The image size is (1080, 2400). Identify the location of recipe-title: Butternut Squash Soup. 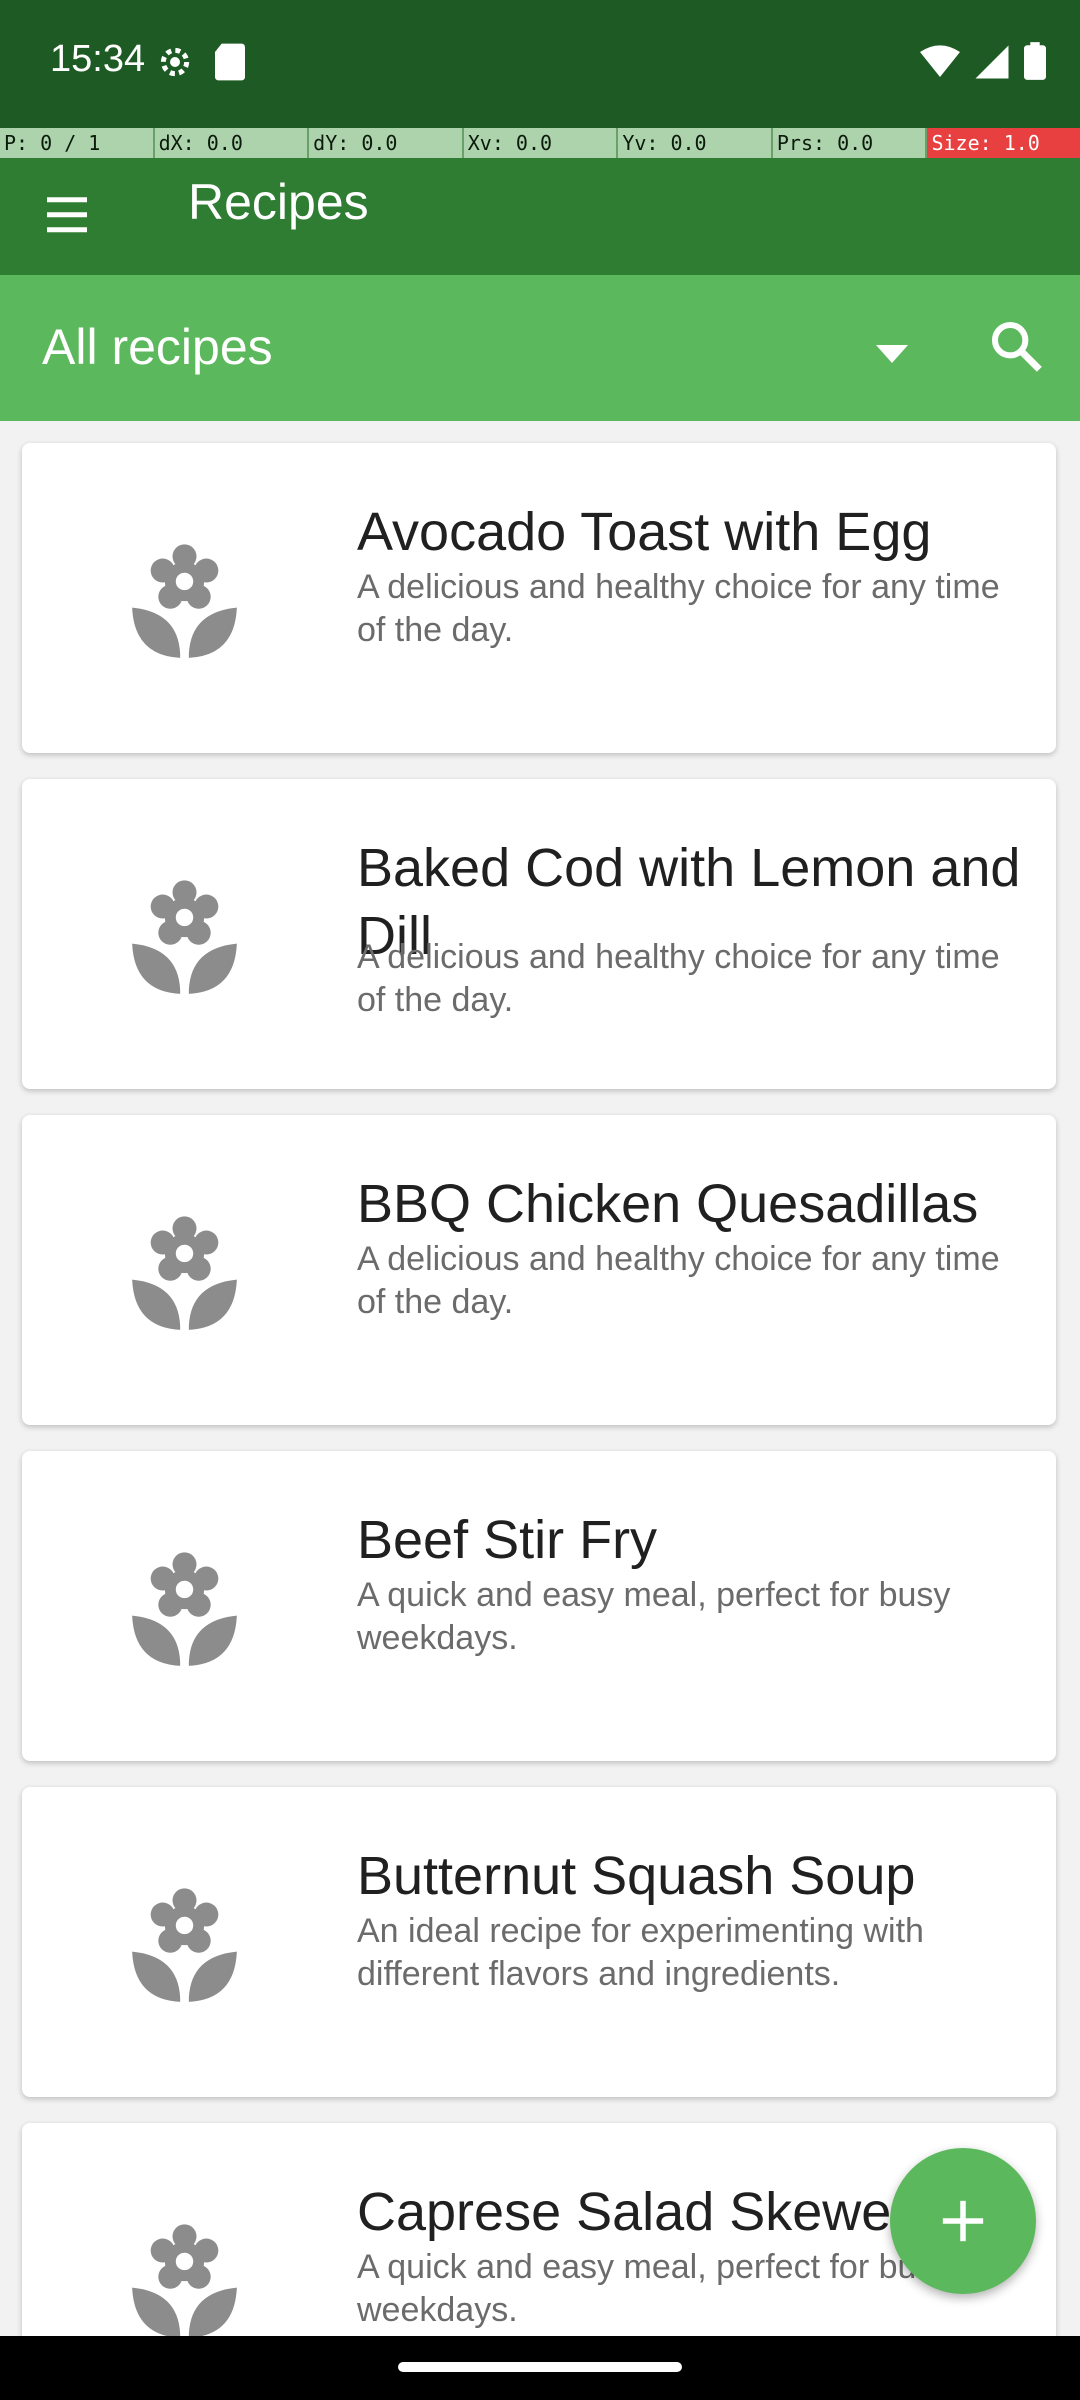
(636, 1876).